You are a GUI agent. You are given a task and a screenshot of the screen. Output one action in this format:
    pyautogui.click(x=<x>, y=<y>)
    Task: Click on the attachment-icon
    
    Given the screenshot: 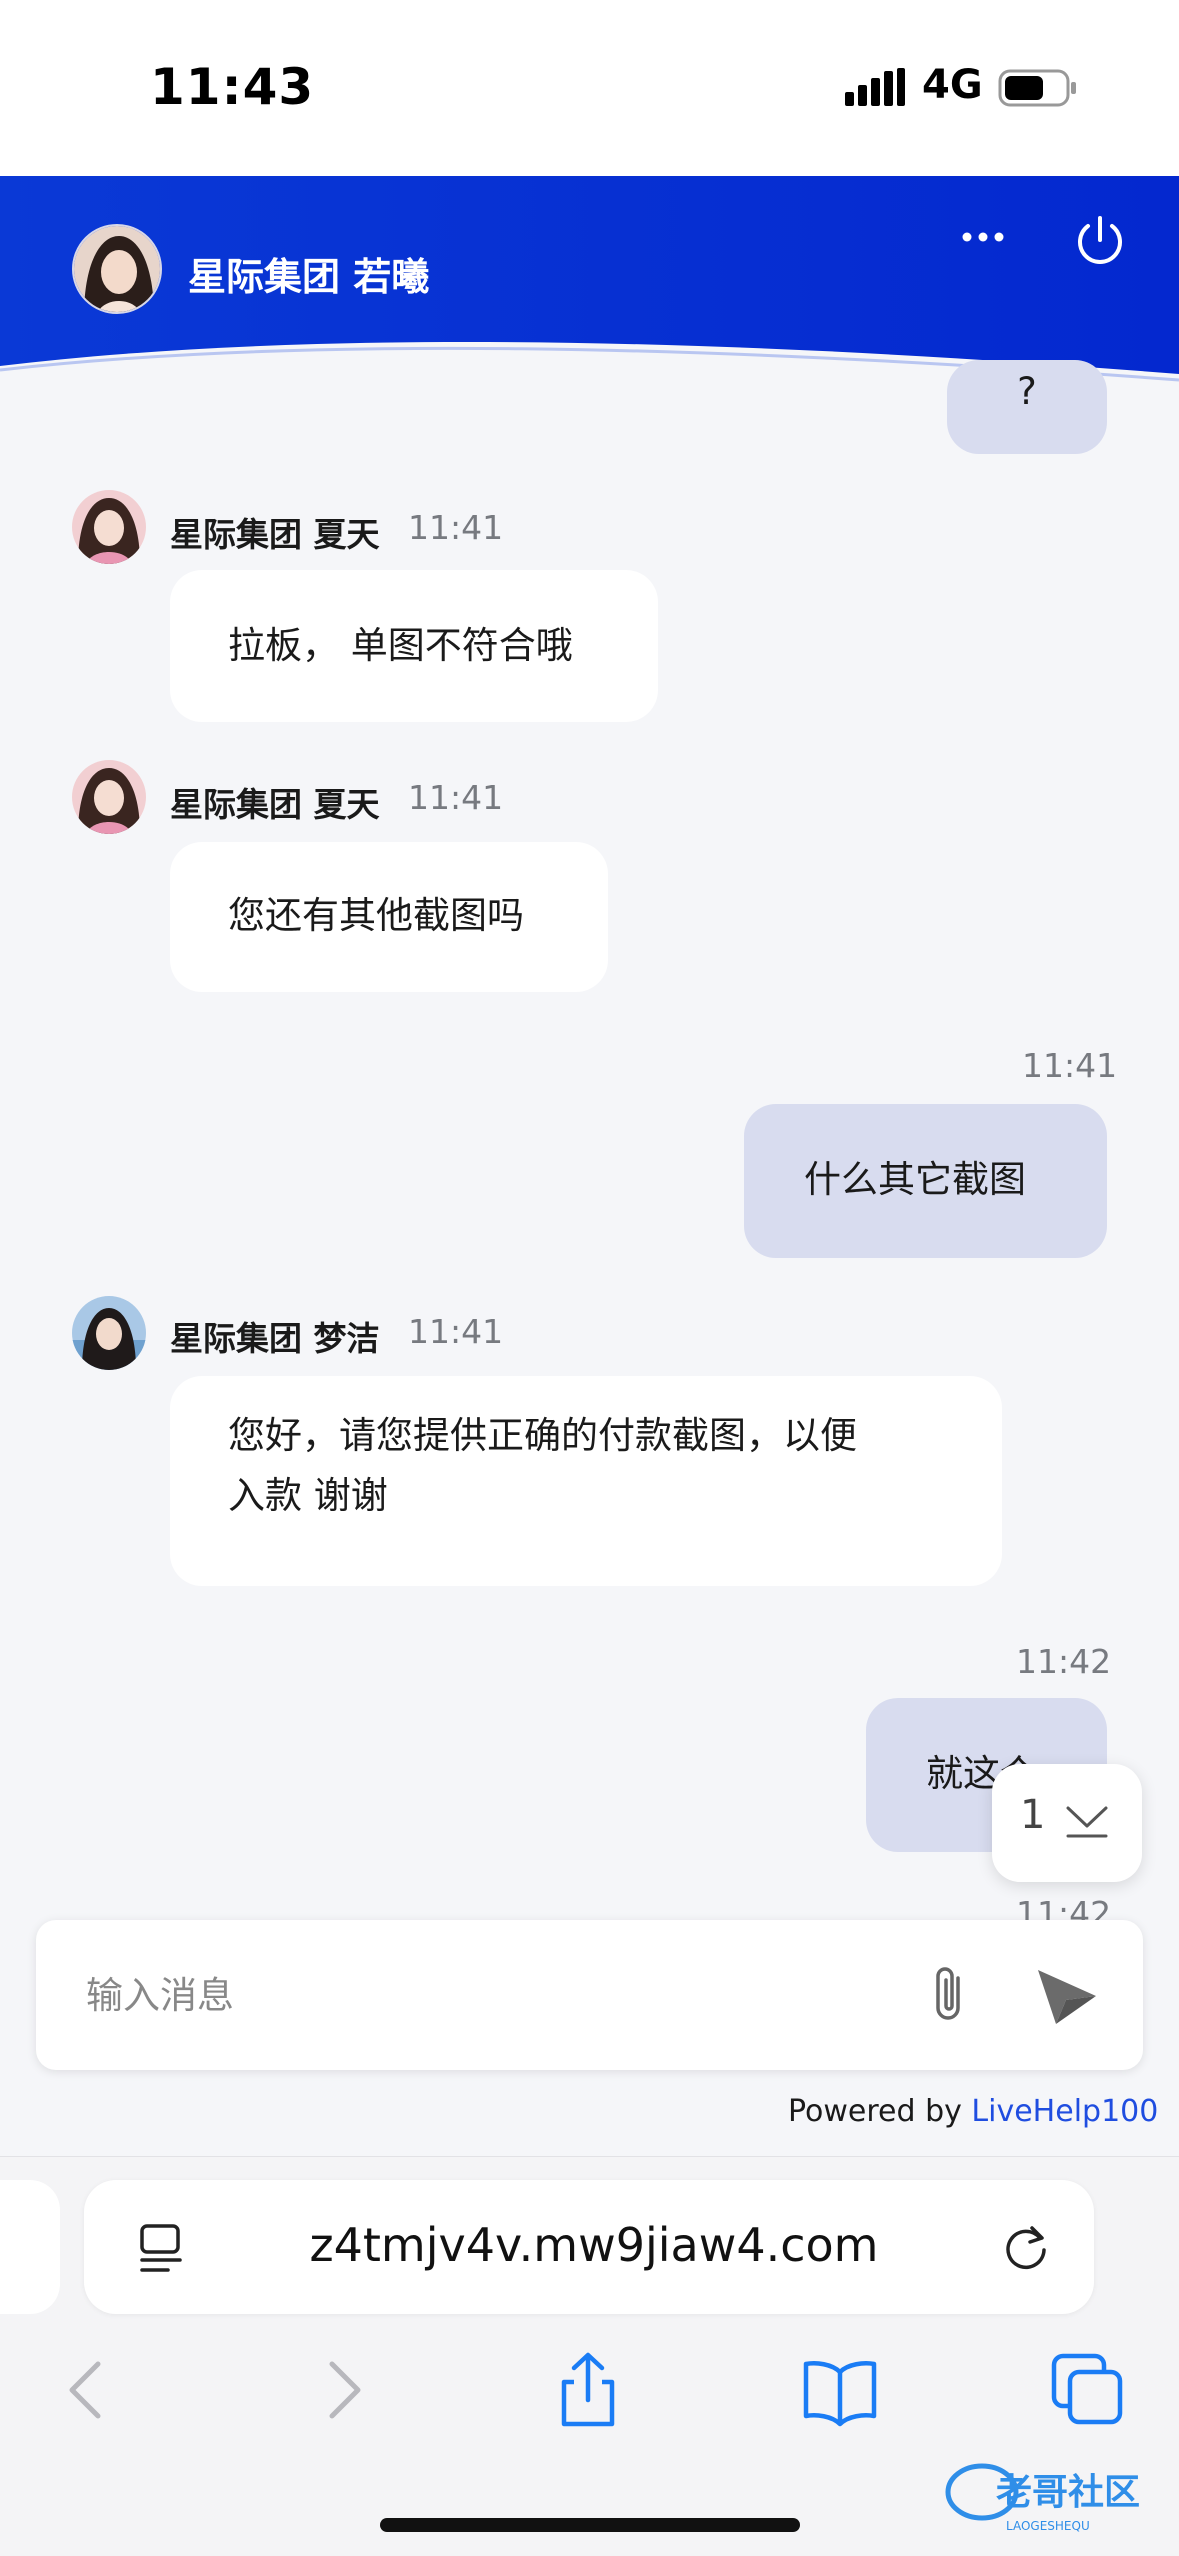 What is the action you would take?
    pyautogui.click(x=951, y=1995)
    